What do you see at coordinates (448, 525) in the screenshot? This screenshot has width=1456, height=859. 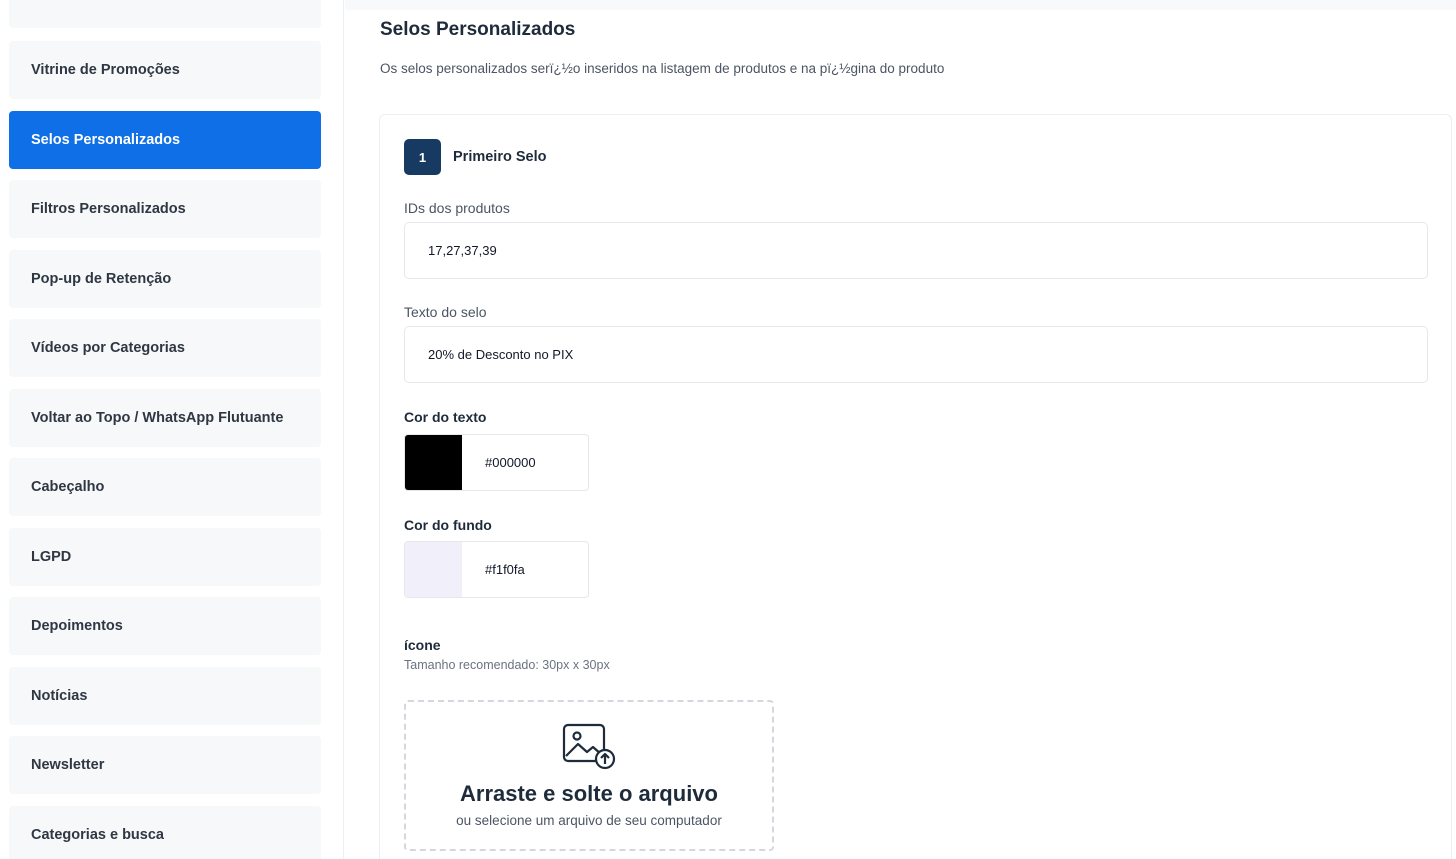 I see `bg-color-label: Cor do fundo` at bounding box center [448, 525].